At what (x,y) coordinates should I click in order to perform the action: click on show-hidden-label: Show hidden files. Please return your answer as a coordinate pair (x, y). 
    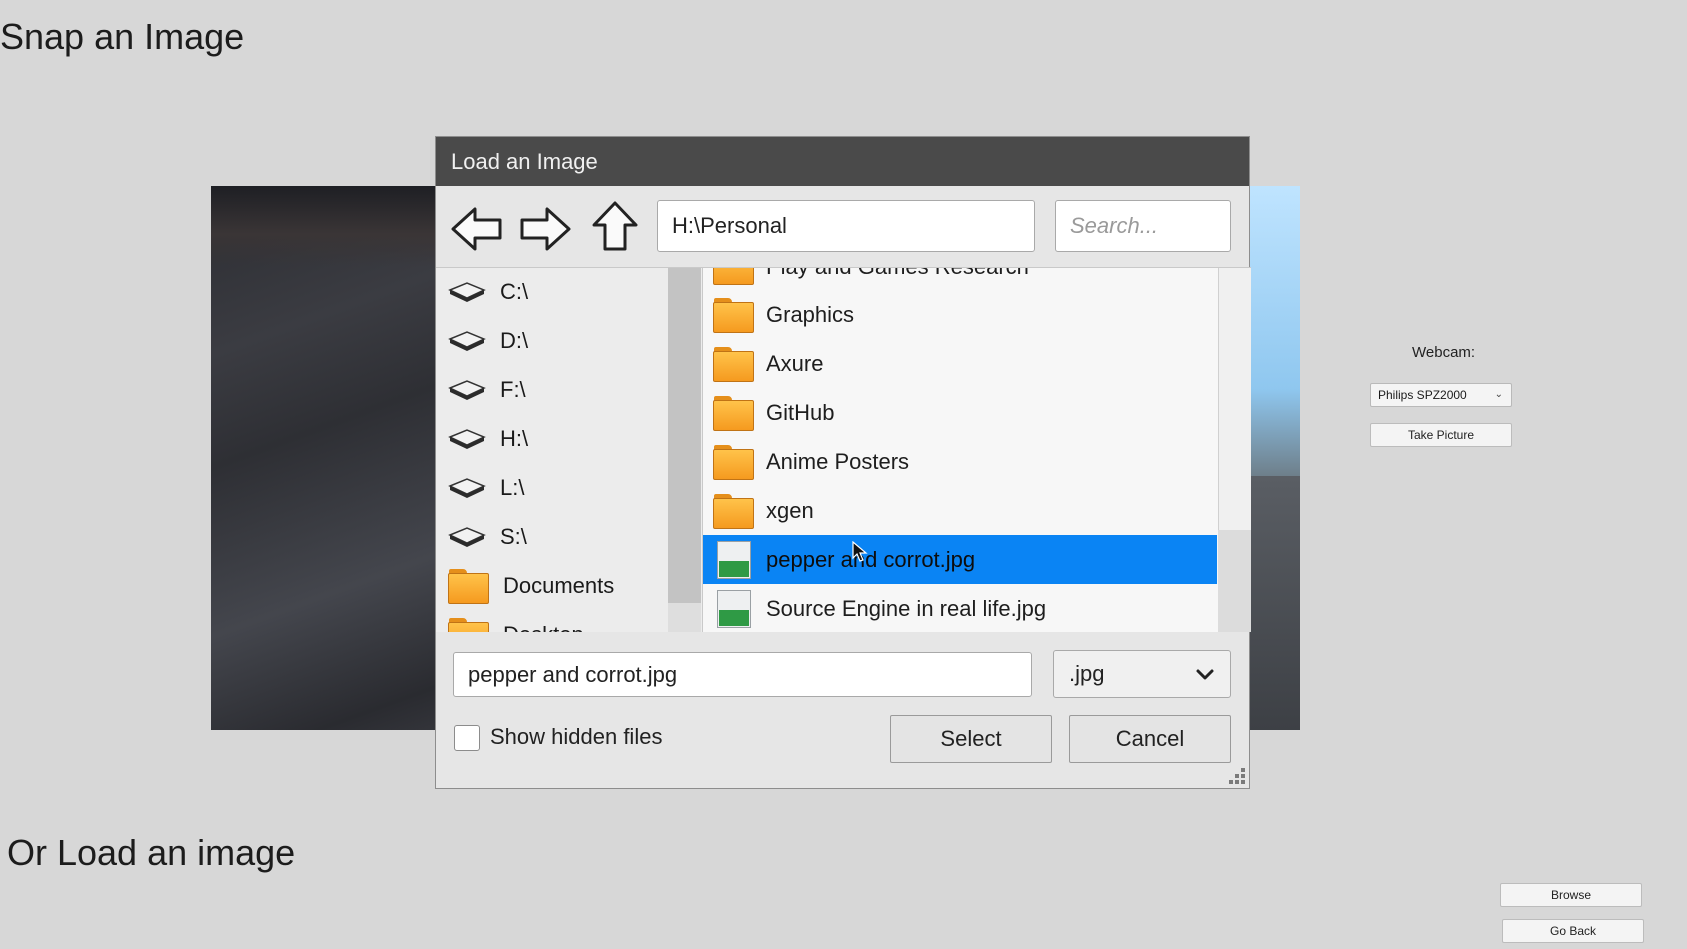
    Looking at the image, I should click on (576, 737).